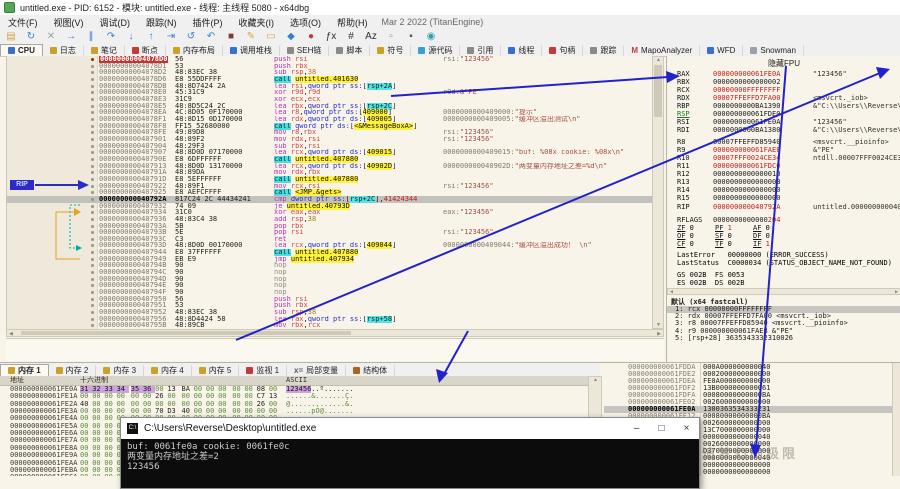 The image size is (900, 489). What do you see at coordinates (661, 428) in the screenshot?
I see `console-maximize-button: □` at bounding box center [661, 428].